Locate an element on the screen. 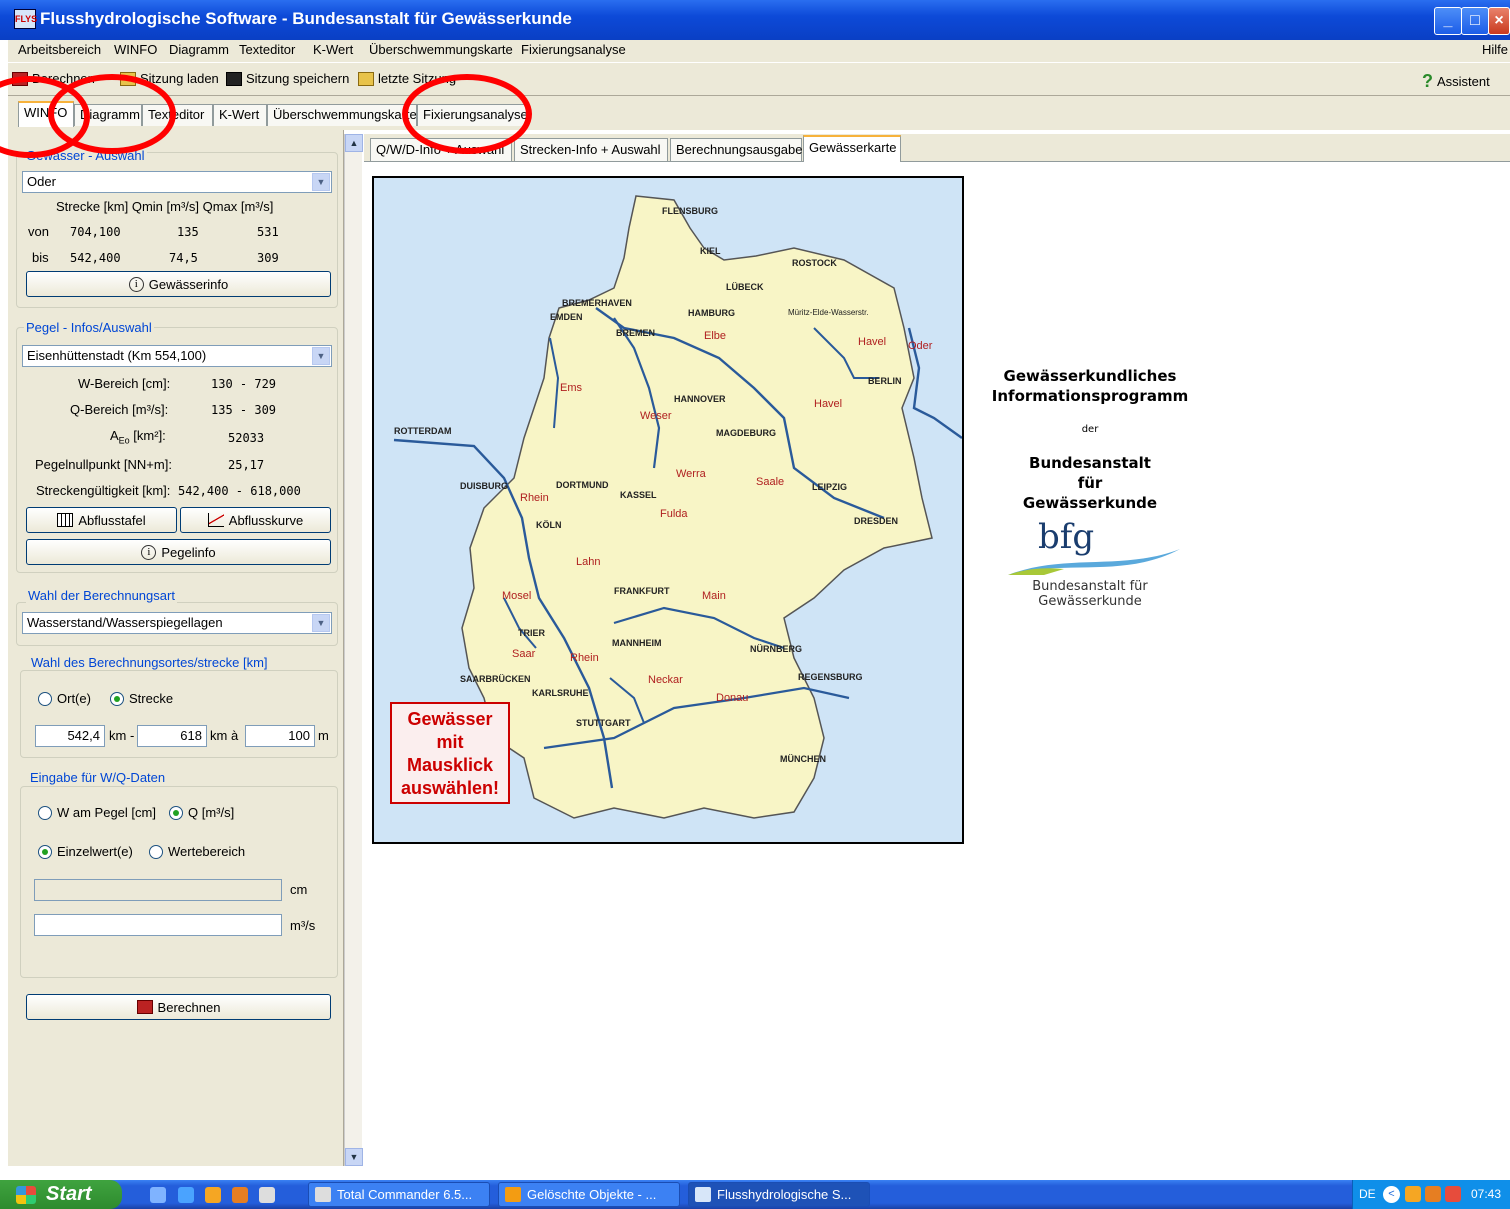 Image resolution: width=1510 pixels, height=1209 pixels. km-to-input: 618 is located at coordinates (172, 736).